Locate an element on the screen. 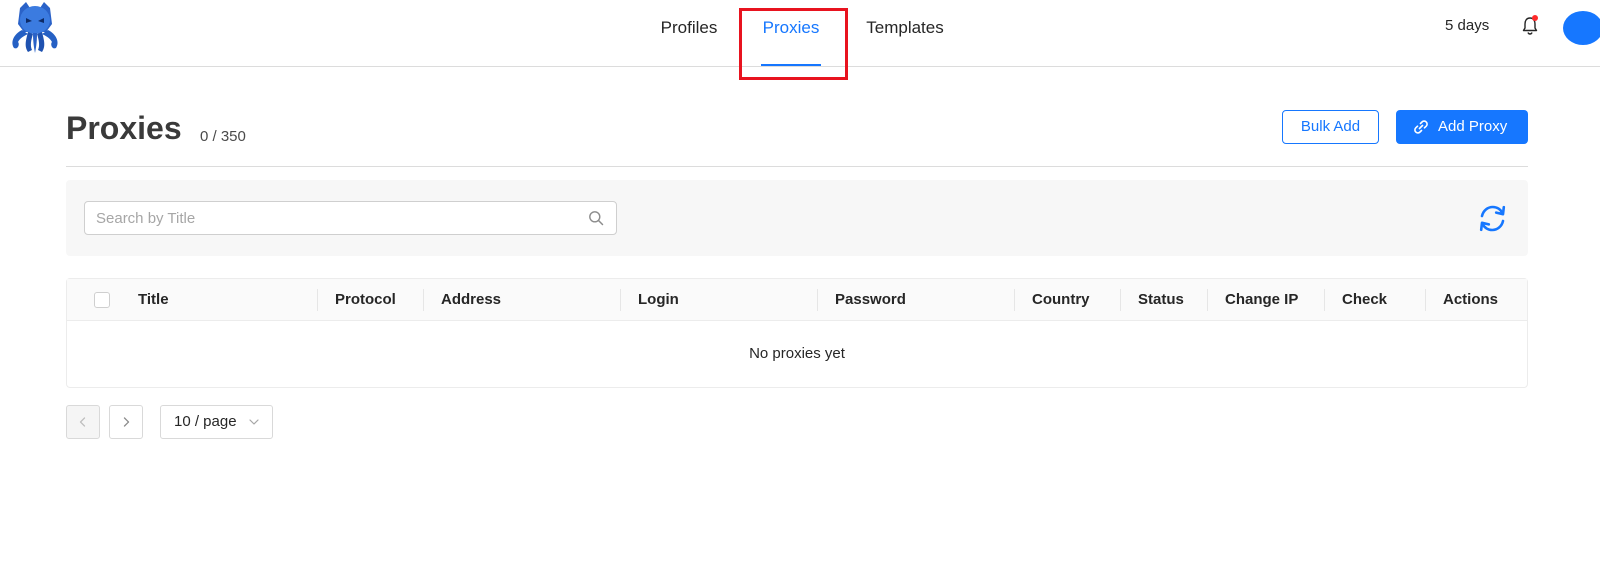 The height and width of the screenshot is (587, 1600). page-size-select: 10 / page is located at coordinates (216, 422).